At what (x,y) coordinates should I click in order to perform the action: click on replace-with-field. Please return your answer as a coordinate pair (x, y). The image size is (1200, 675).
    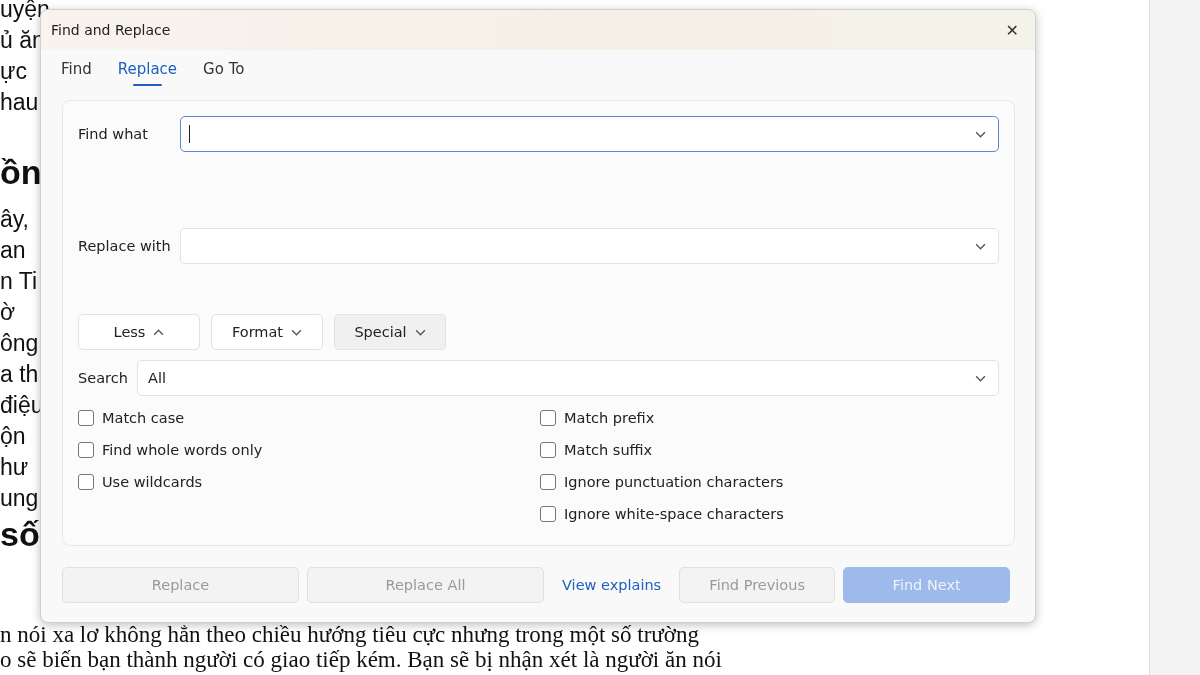
    Looking at the image, I should click on (589, 246).